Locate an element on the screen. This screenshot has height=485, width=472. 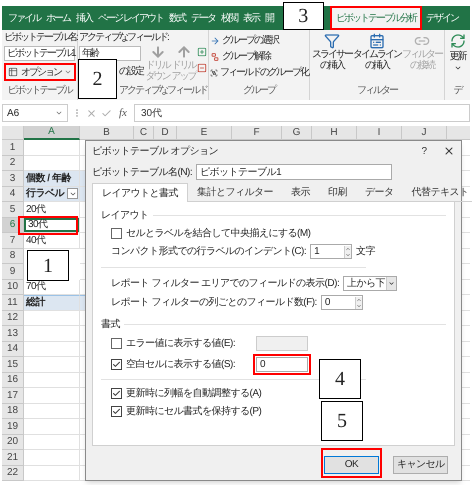
confirm-icon is located at coordinates (106, 113).